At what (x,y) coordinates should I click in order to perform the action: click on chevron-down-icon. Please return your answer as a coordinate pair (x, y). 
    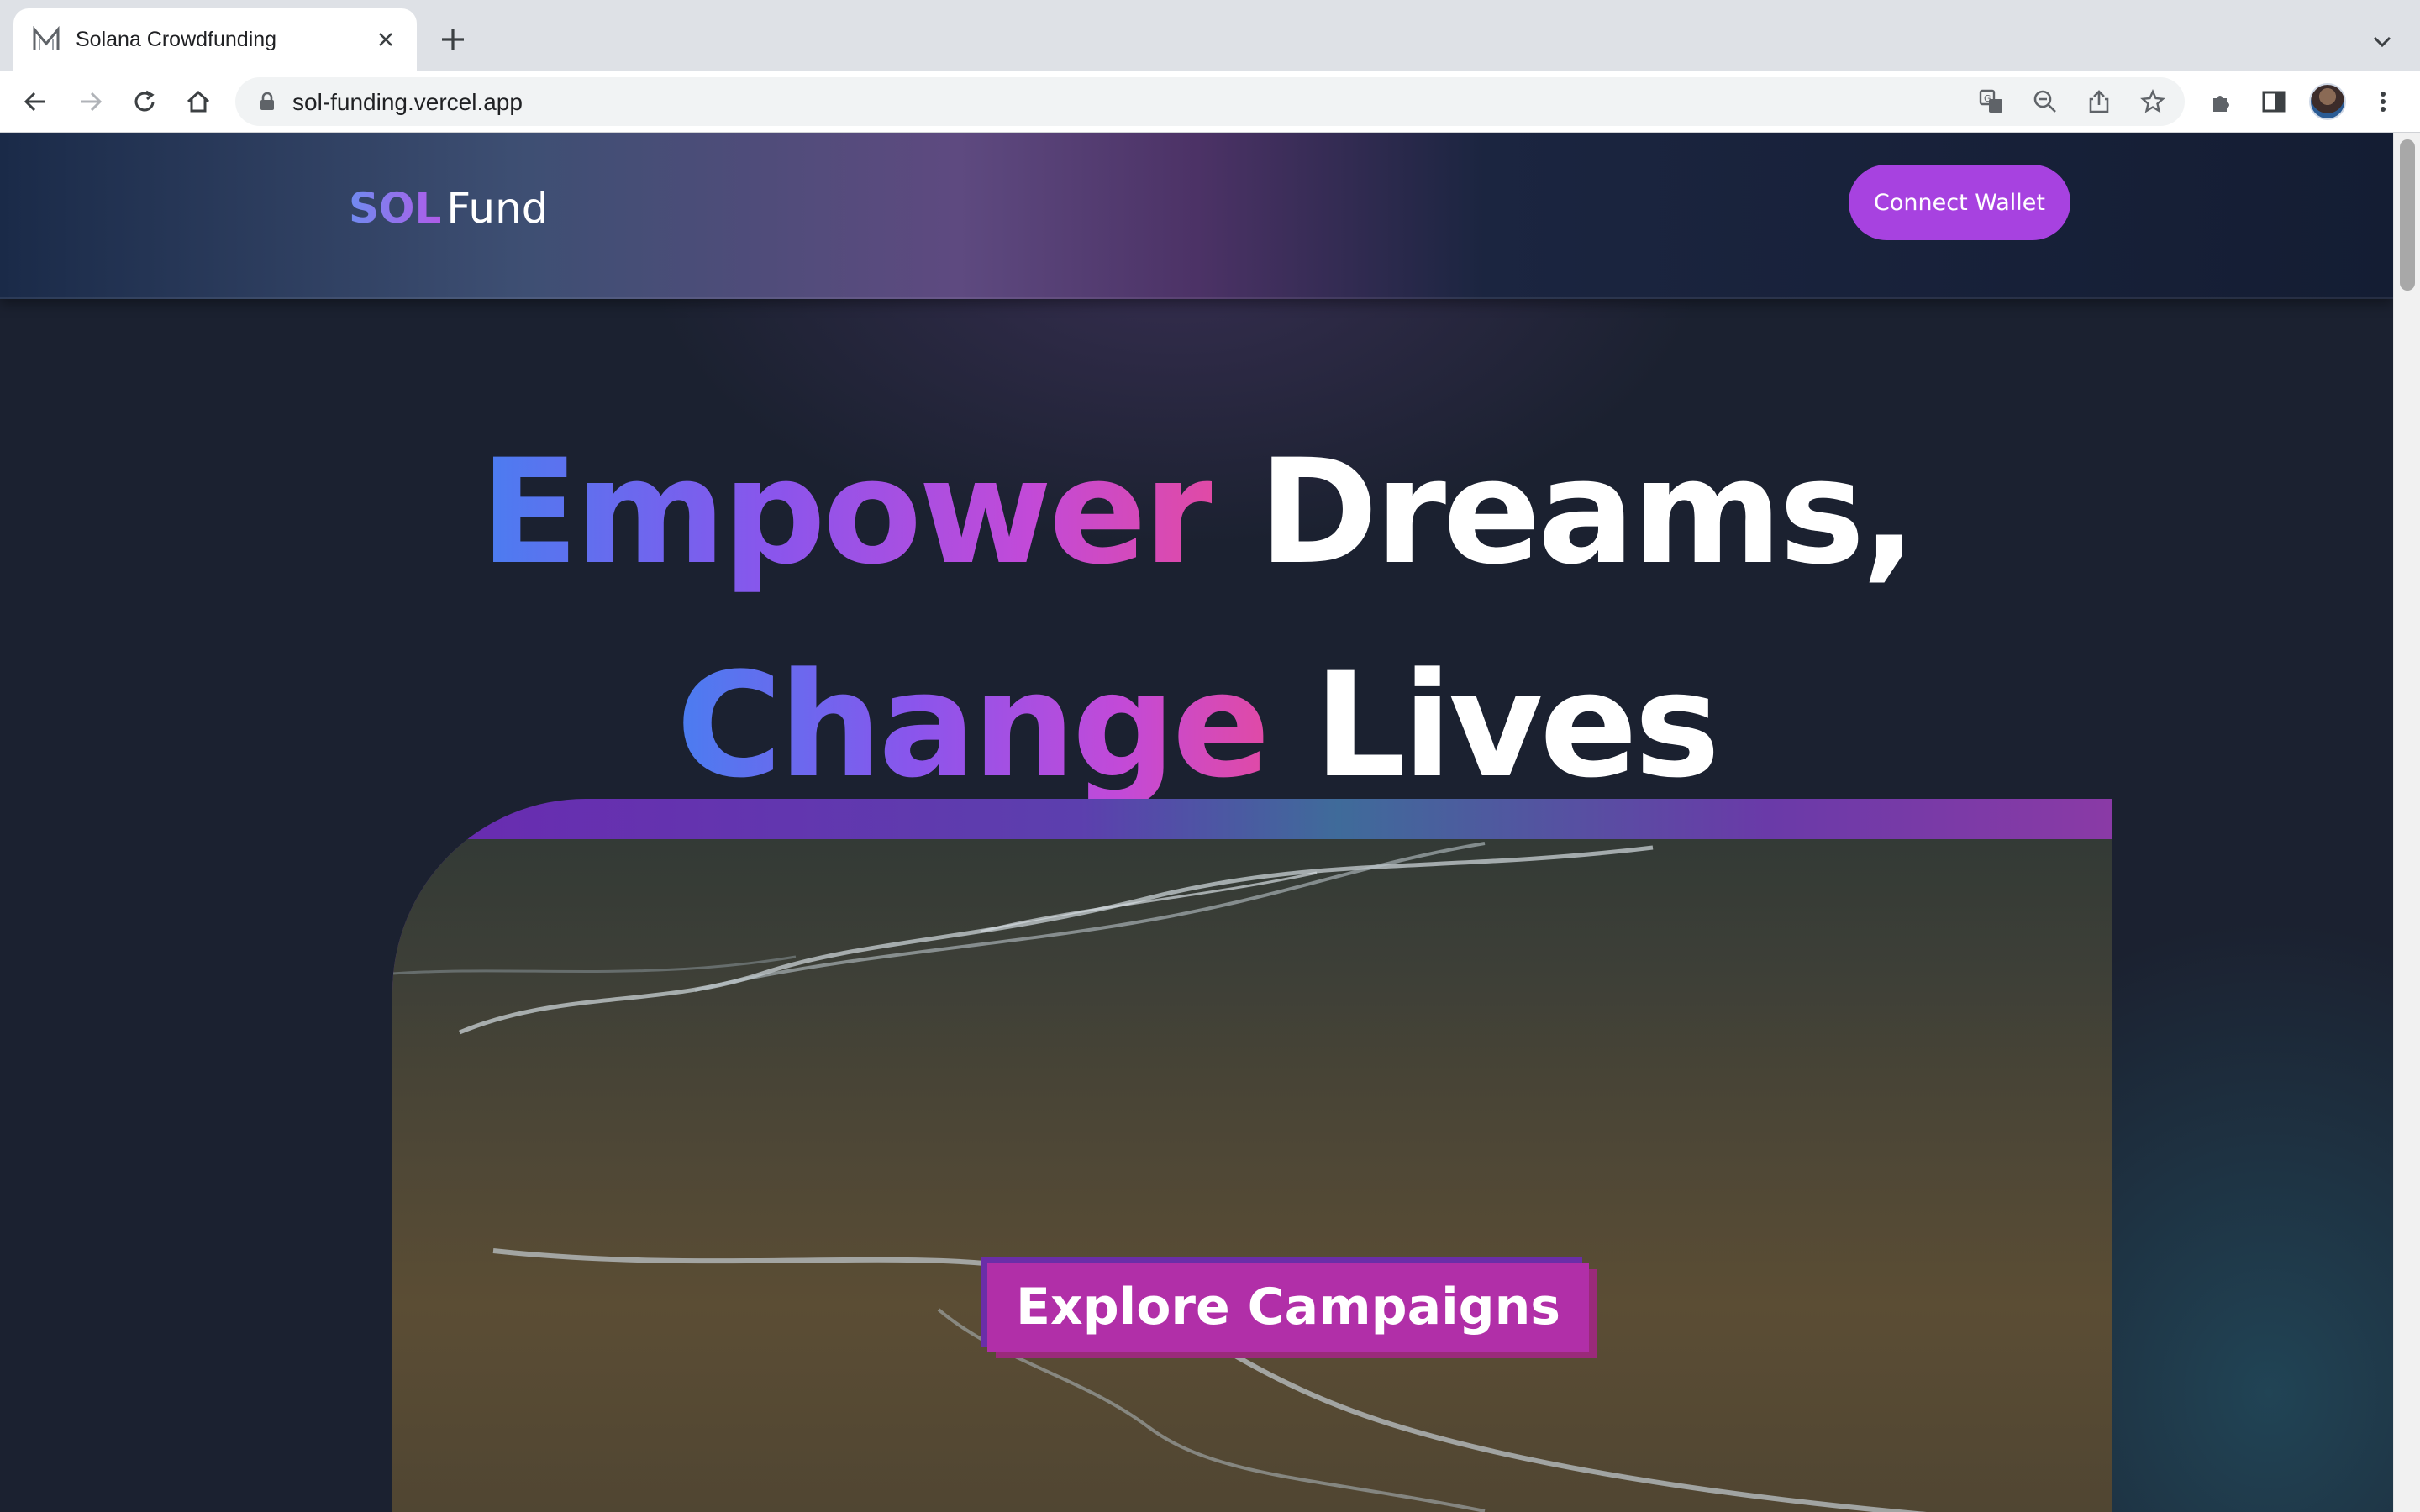
    Looking at the image, I should click on (2382, 41).